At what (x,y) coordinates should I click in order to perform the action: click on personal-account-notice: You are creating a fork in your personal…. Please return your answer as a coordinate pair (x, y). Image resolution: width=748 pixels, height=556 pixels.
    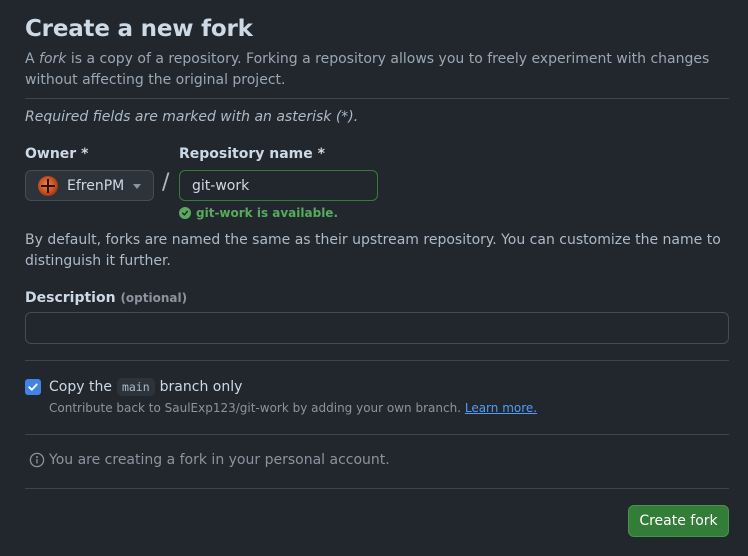
    Looking at the image, I should click on (209, 460).